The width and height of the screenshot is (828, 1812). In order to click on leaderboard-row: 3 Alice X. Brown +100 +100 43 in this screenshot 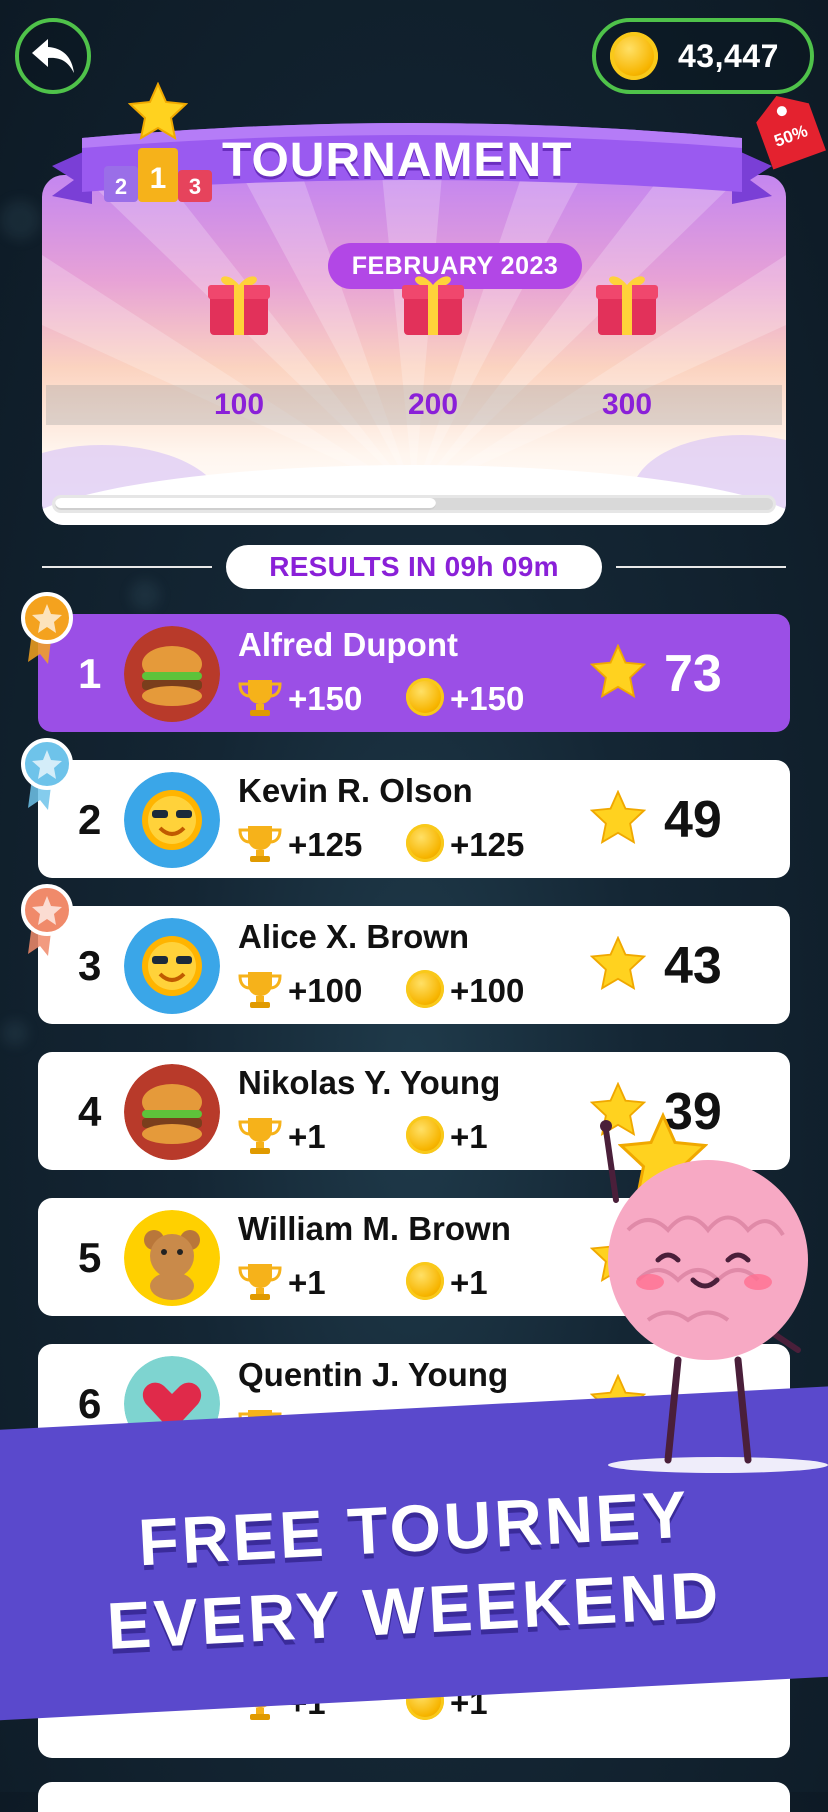, I will do `click(414, 965)`.